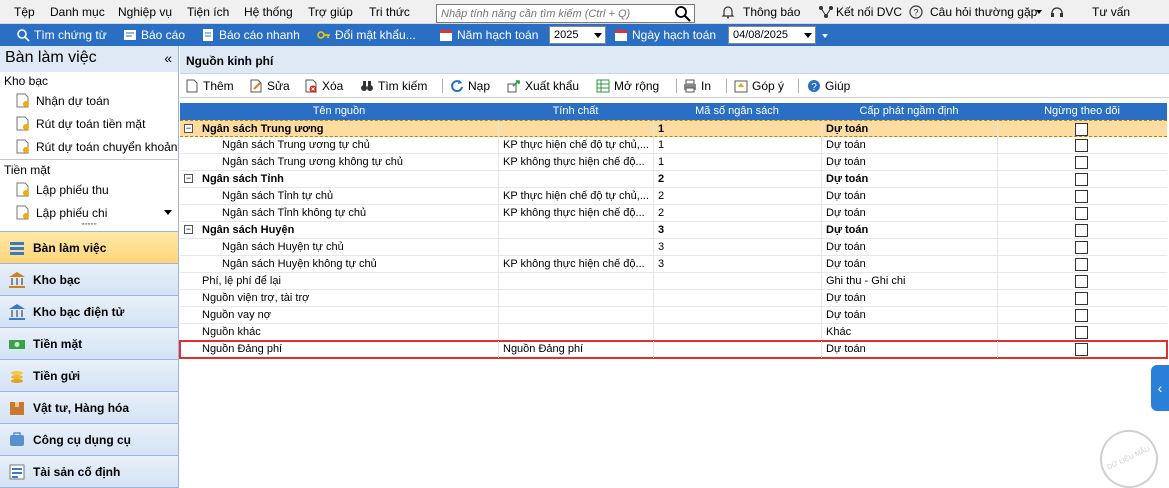 This screenshot has width=1169, height=488. Describe the element at coordinates (268, 12) in the screenshot. I see `menu-system: Hệ thống` at that location.